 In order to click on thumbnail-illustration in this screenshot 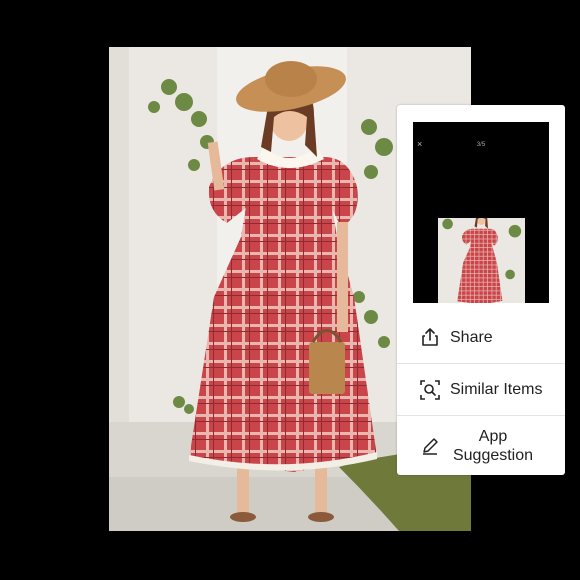, I will do `click(481, 260)`.